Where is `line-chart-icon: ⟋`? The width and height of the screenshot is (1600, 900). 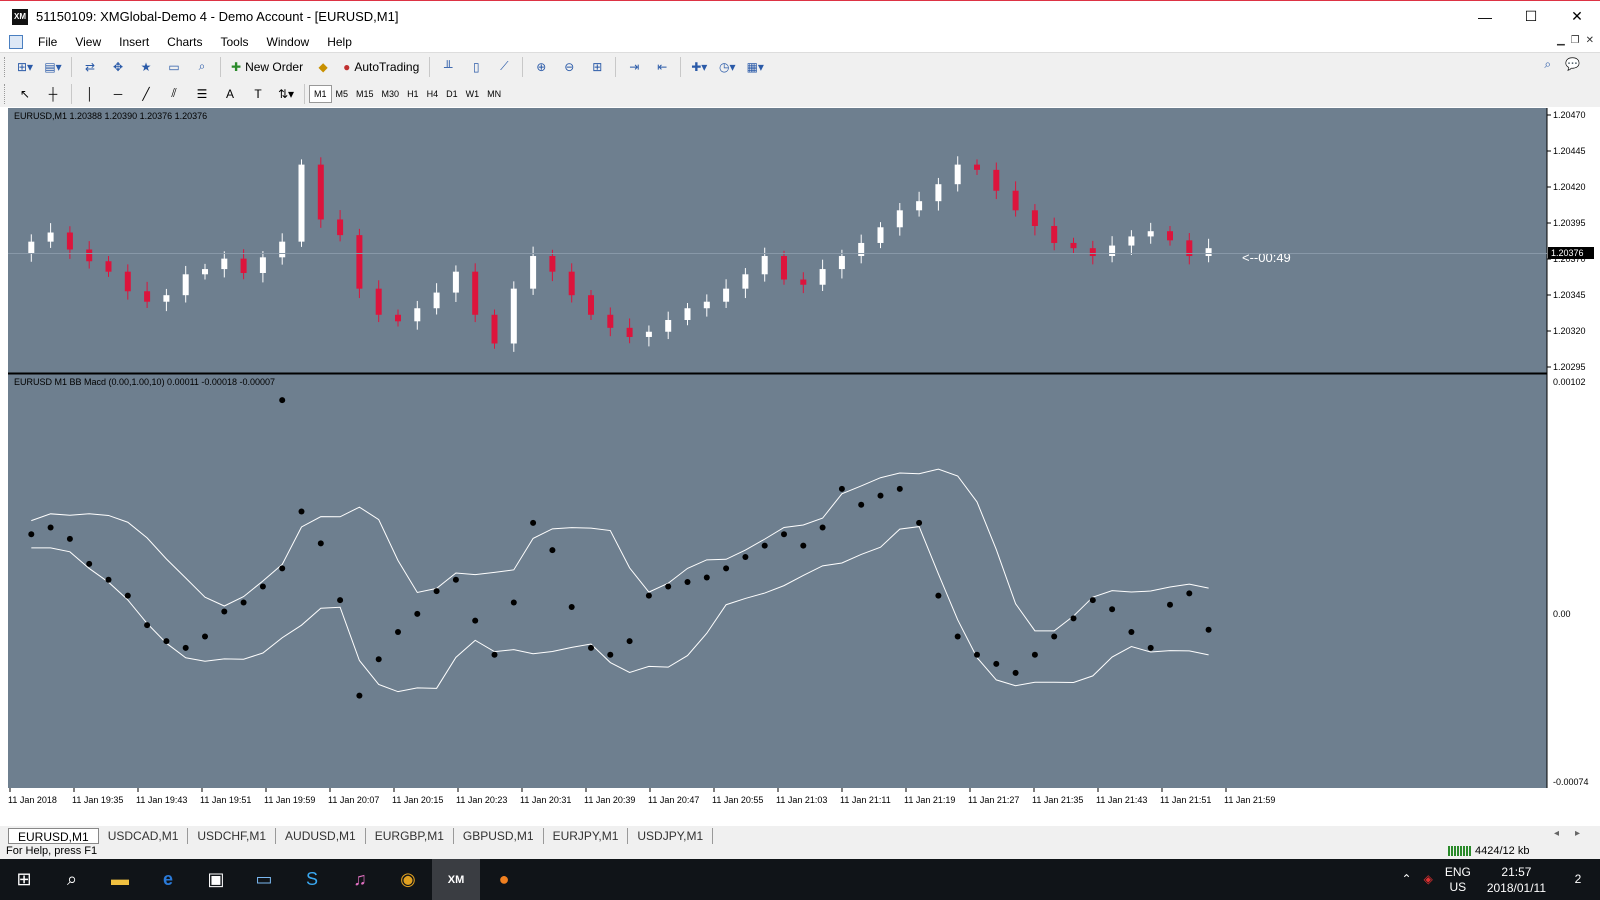
line-chart-icon: ⟋ is located at coordinates (504, 67).